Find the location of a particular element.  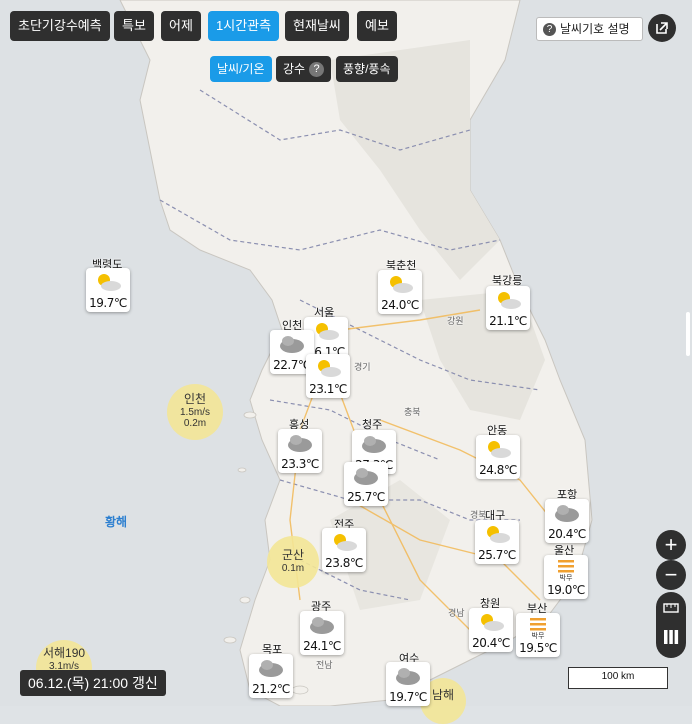

legend-label: 날씨기호 설명 is located at coordinates (595, 29).